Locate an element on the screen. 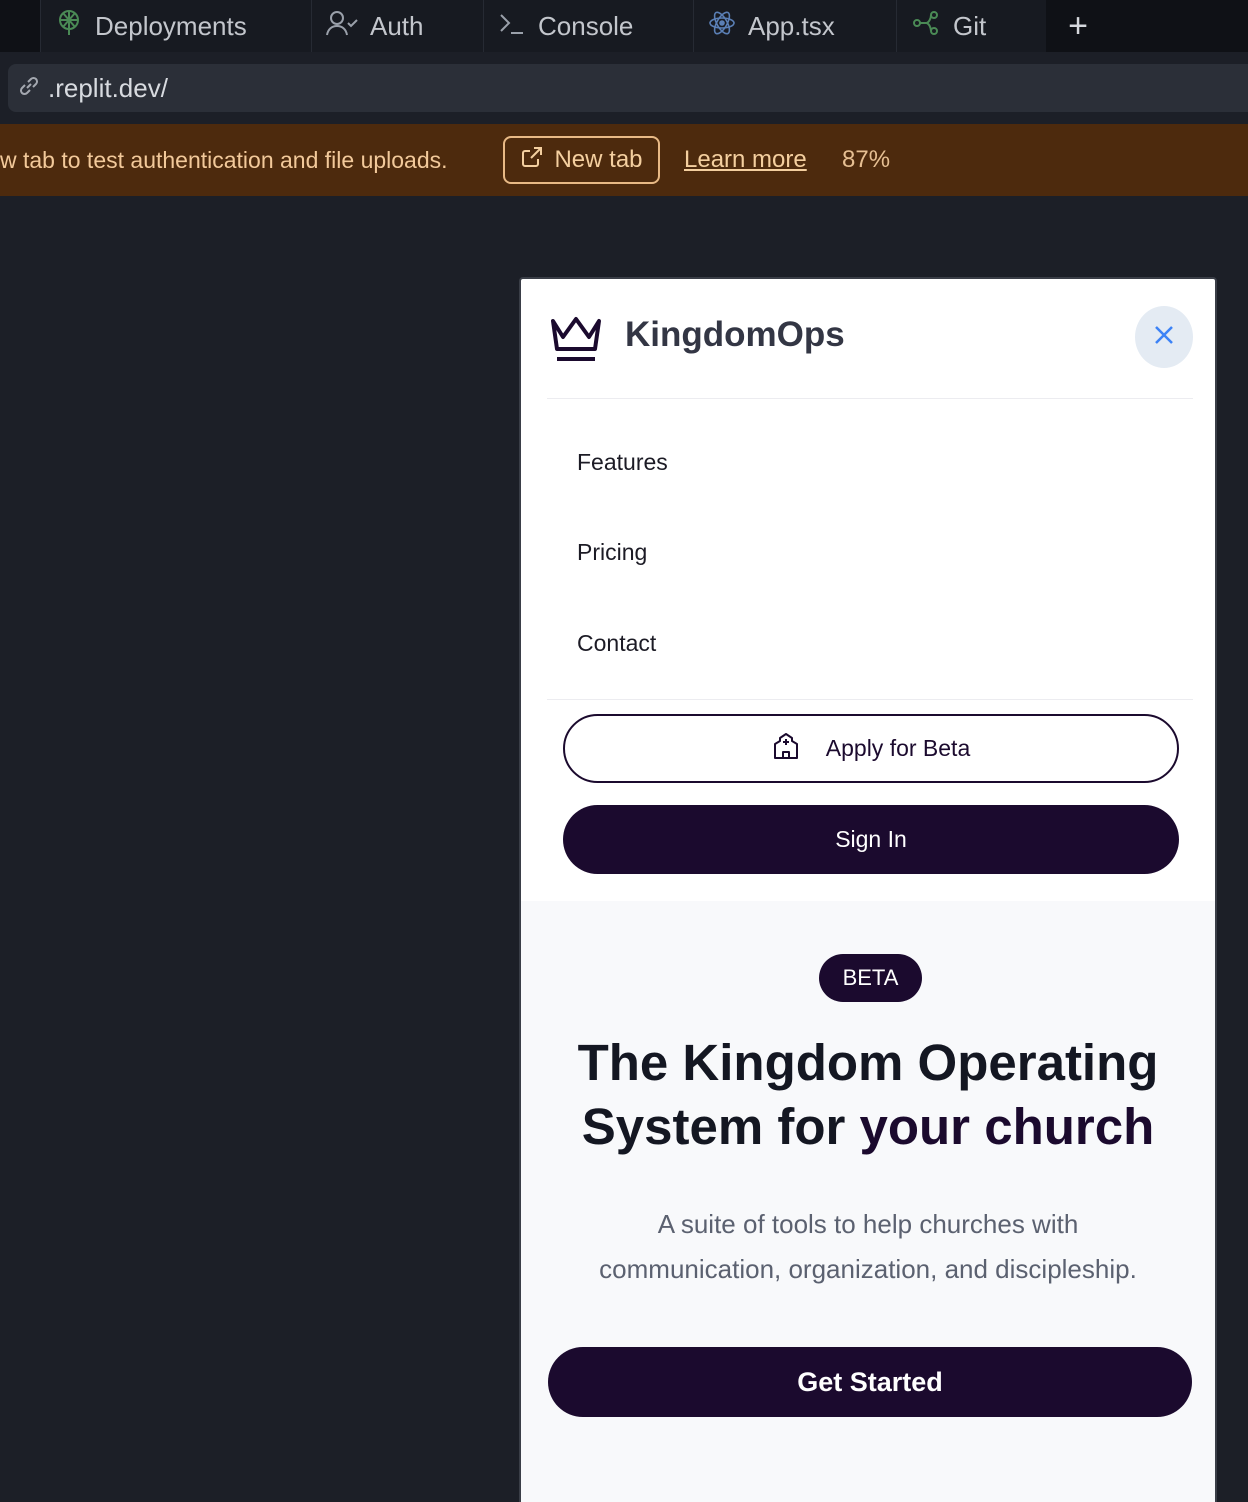 The image size is (1248, 1502). beta-badge: BETA is located at coordinates (870, 978).